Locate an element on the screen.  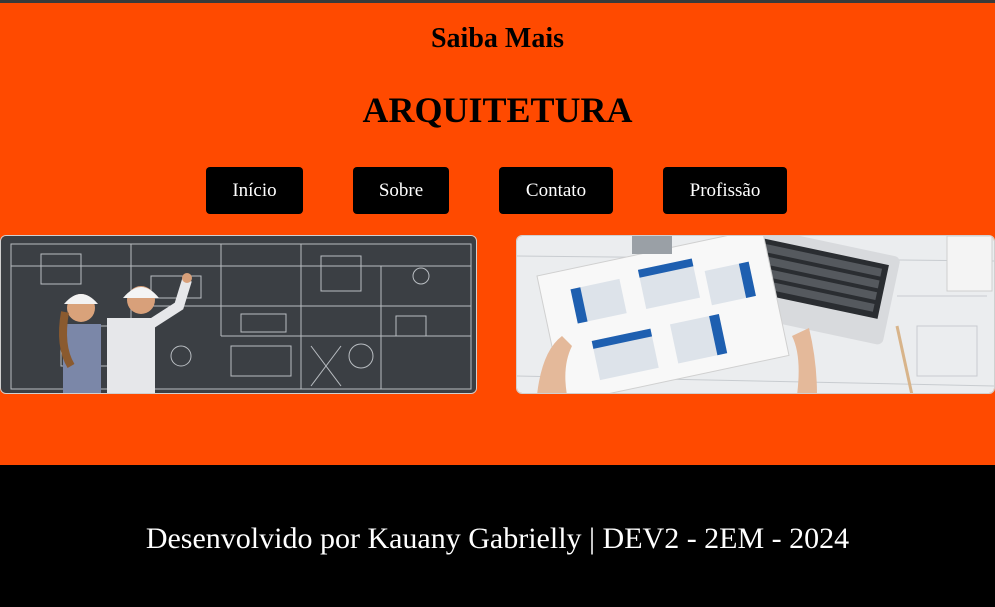
nav-button-inicio: Início is located at coordinates (254, 190).